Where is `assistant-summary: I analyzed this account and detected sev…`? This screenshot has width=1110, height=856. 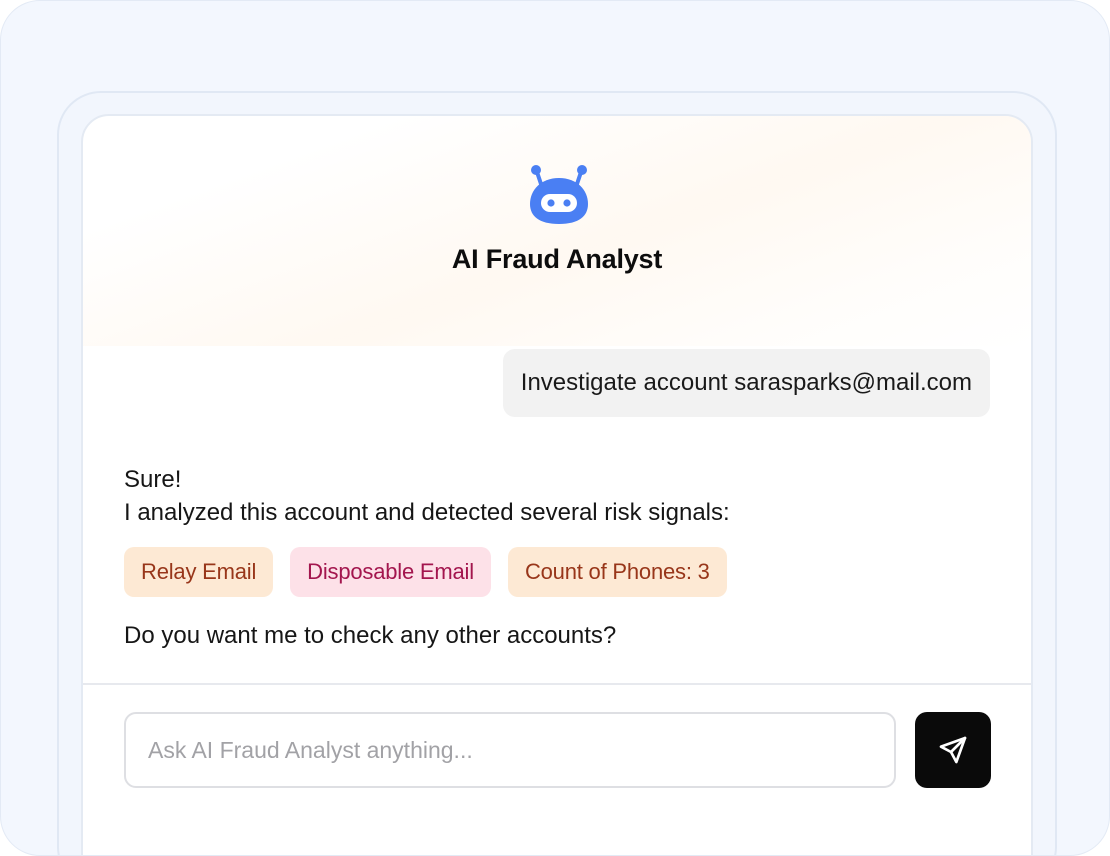 assistant-summary: I analyzed this account and detected sev… is located at coordinates (427, 512).